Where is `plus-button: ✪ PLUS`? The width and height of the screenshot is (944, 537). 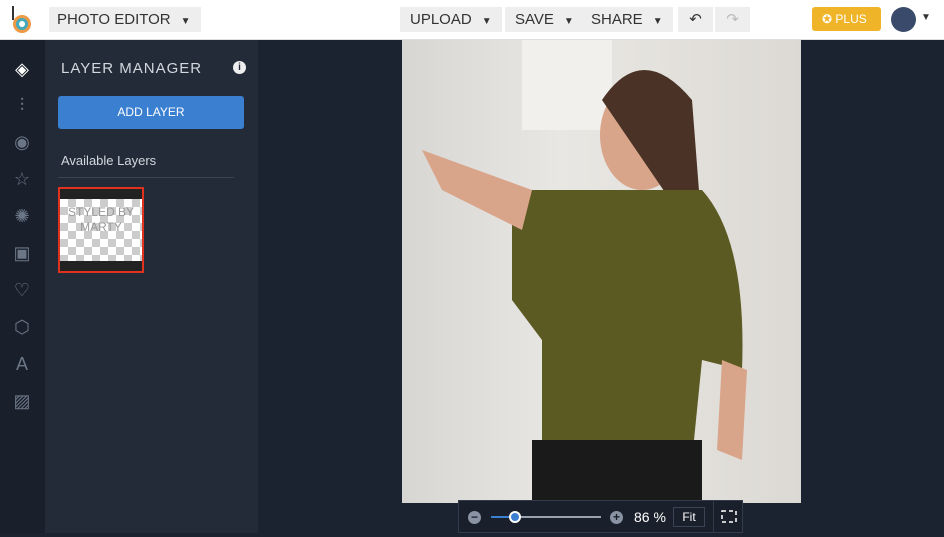
plus-button: ✪ PLUS is located at coordinates (846, 19).